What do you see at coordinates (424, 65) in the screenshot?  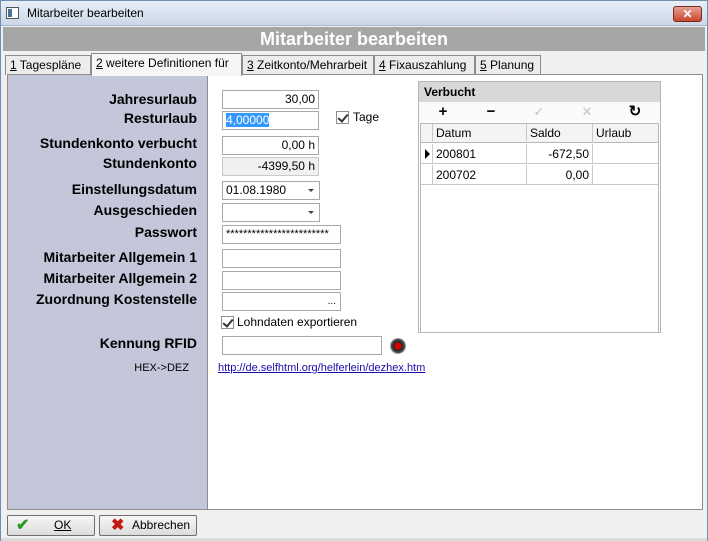 I see `tab-fixauszahlung: 4 Fixauszahlung` at bounding box center [424, 65].